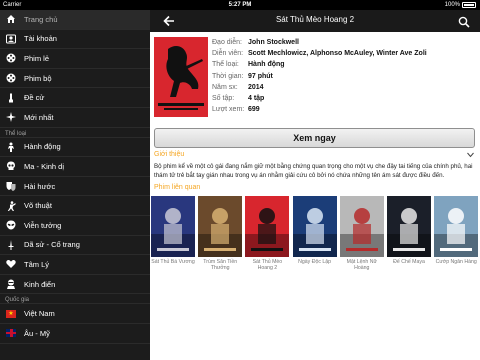 This screenshot has height=360, width=480. I want to click on martial-arts-icon, so click(11, 205).